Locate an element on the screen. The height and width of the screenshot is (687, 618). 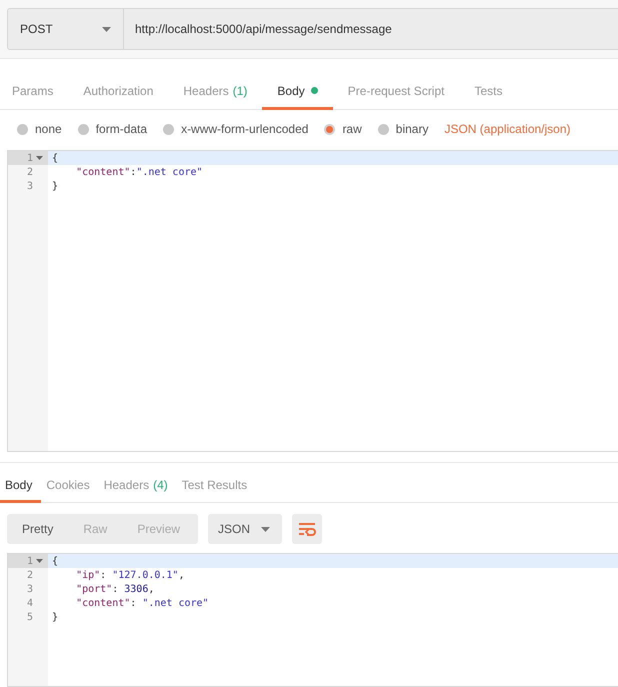
radio-option: none is located at coordinates (39, 129).